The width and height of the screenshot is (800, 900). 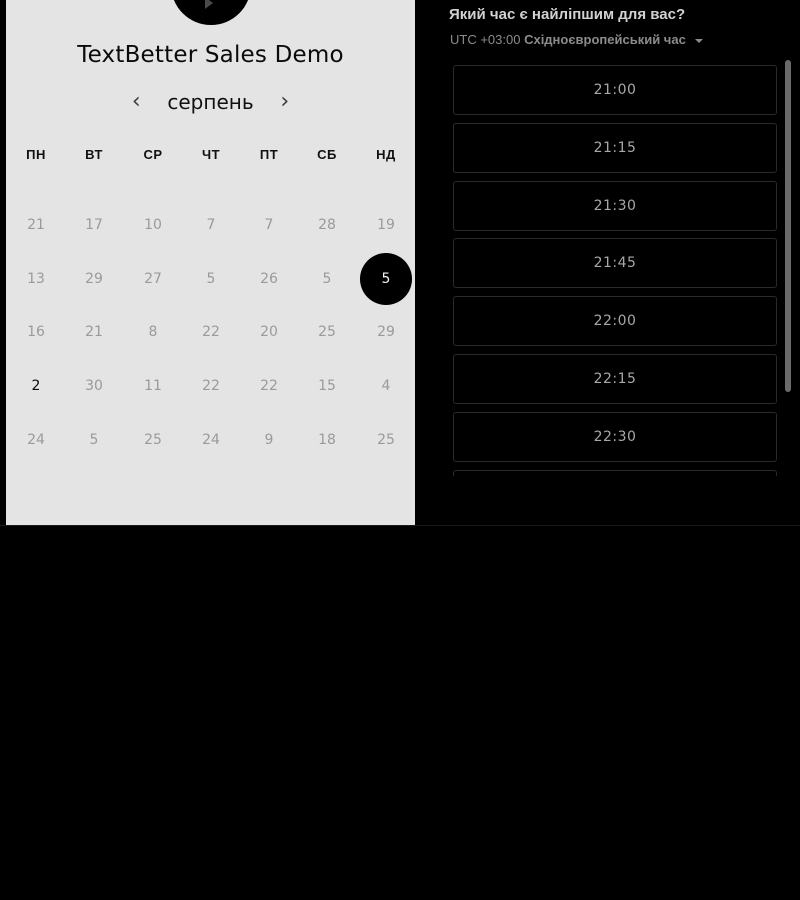 What do you see at coordinates (615, 90) in the screenshot?
I see `time-slot-button: 21:00` at bounding box center [615, 90].